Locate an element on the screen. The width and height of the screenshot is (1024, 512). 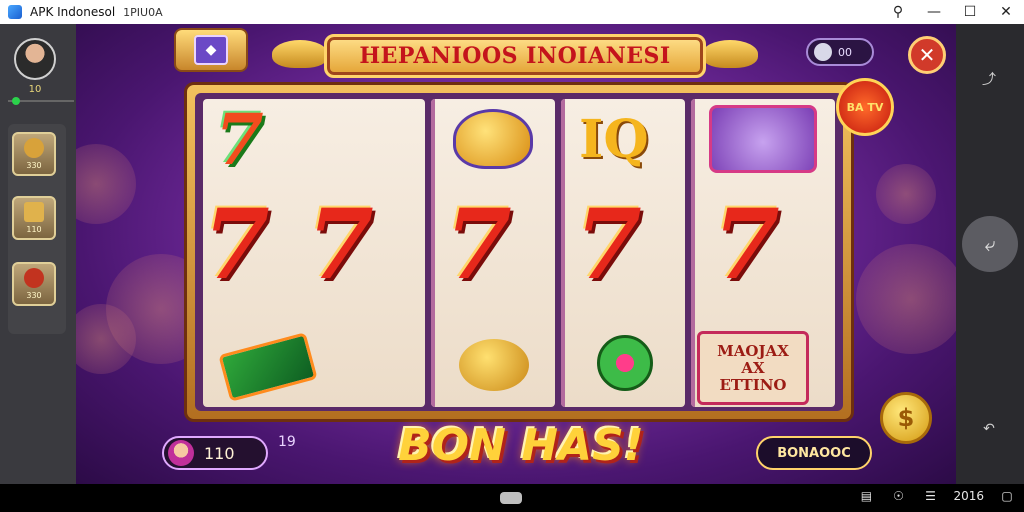
reel-3: IQ 7 is located at coordinates (623, 253).